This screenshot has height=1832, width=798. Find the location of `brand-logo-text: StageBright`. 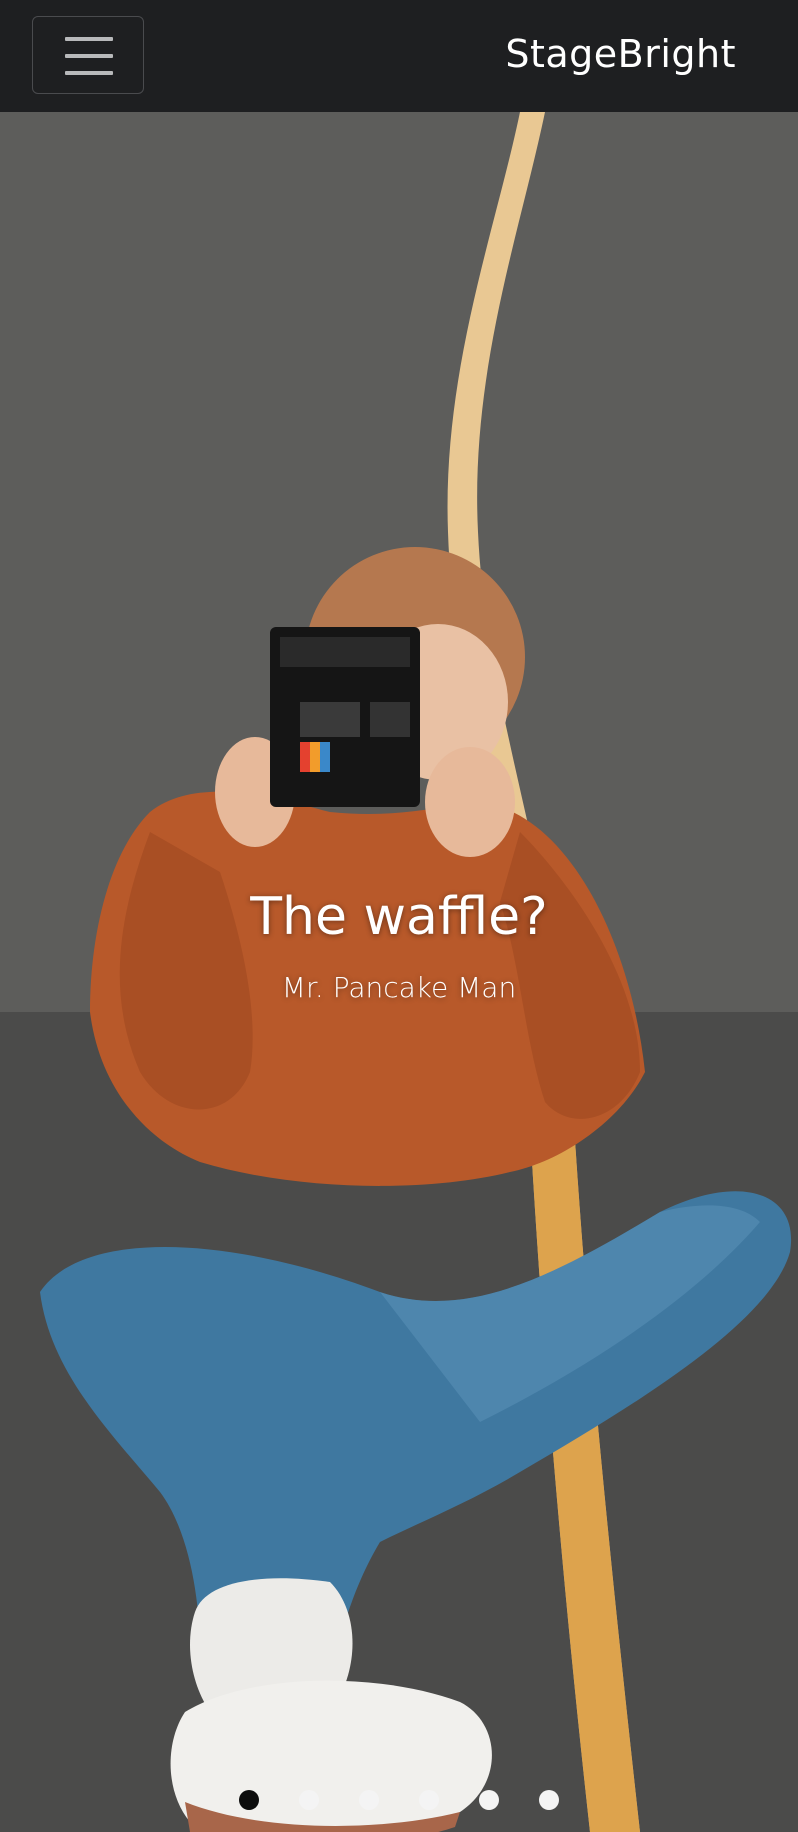

brand-logo-text: StageBright is located at coordinates (620, 54).